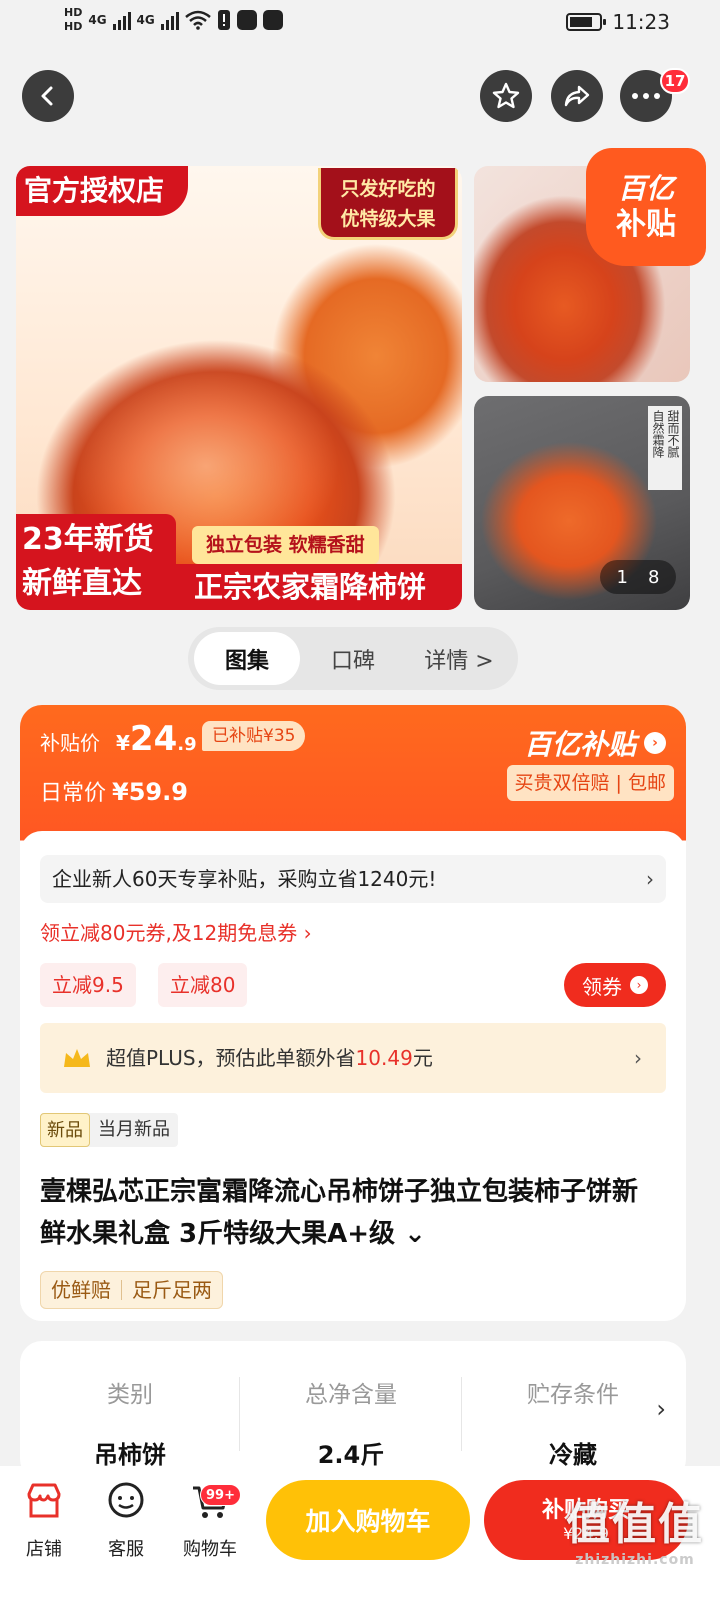 The width and height of the screenshot is (720, 1600). What do you see at coordinates (44, 1520) in the screenshot?
I see `store-button: 店铺` at bounding box center [44, 1520].